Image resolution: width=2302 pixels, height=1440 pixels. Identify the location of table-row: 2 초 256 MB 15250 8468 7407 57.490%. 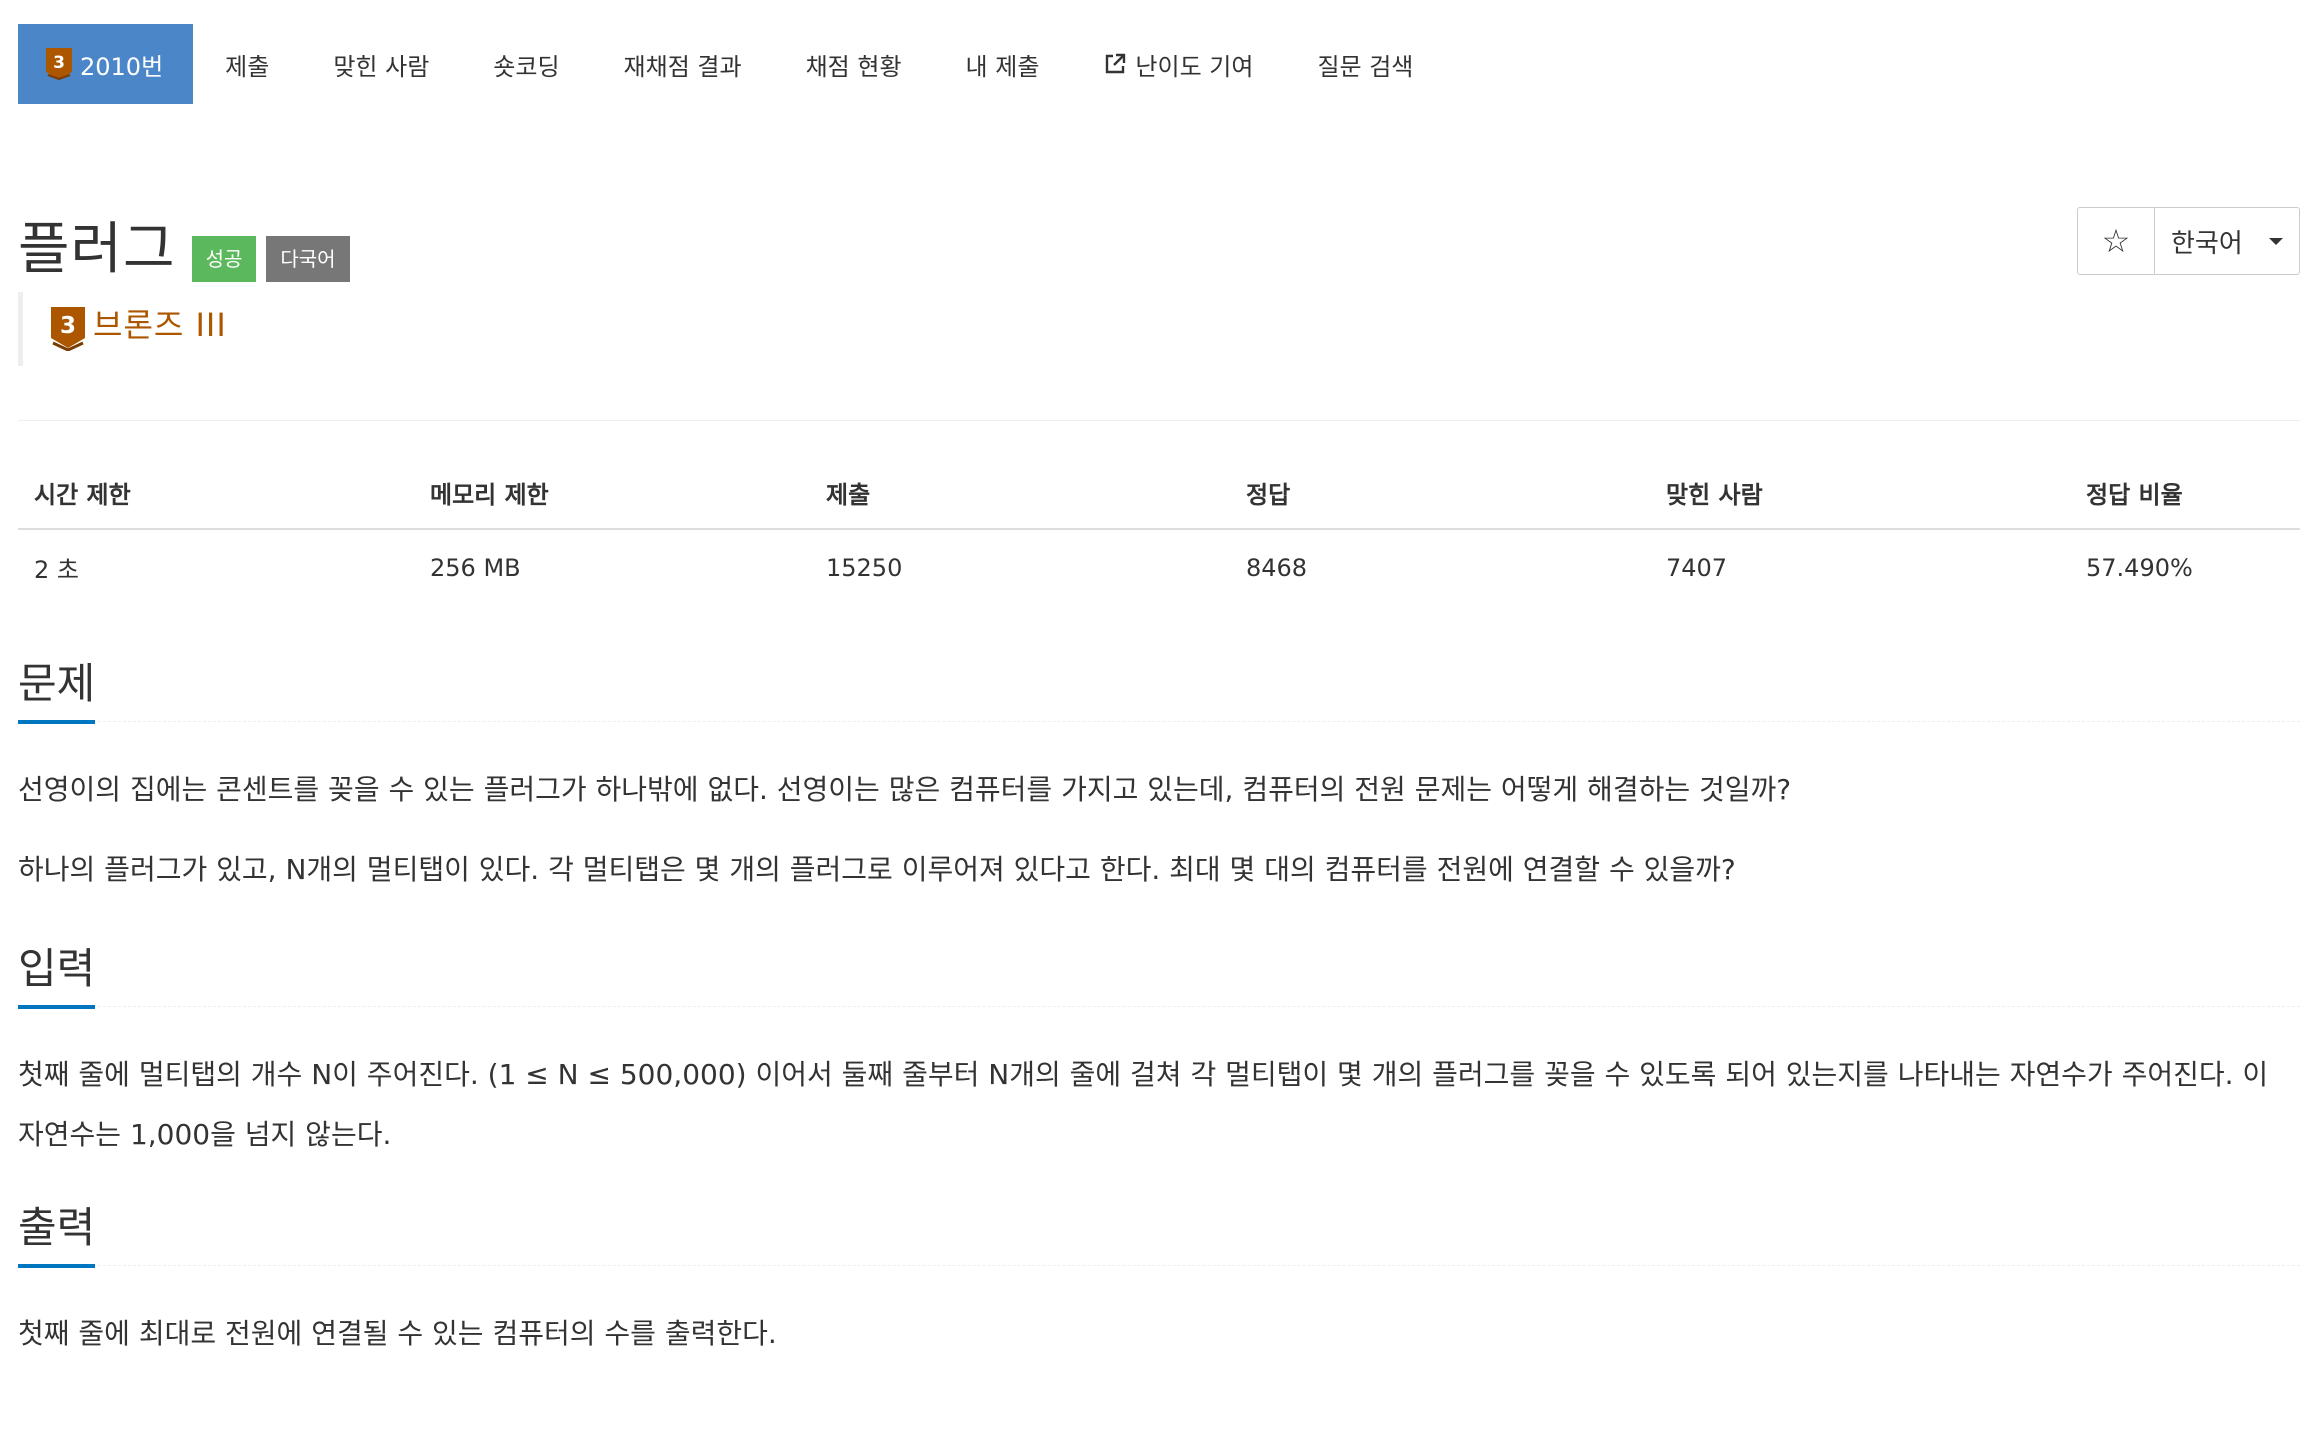
(1159, 567).